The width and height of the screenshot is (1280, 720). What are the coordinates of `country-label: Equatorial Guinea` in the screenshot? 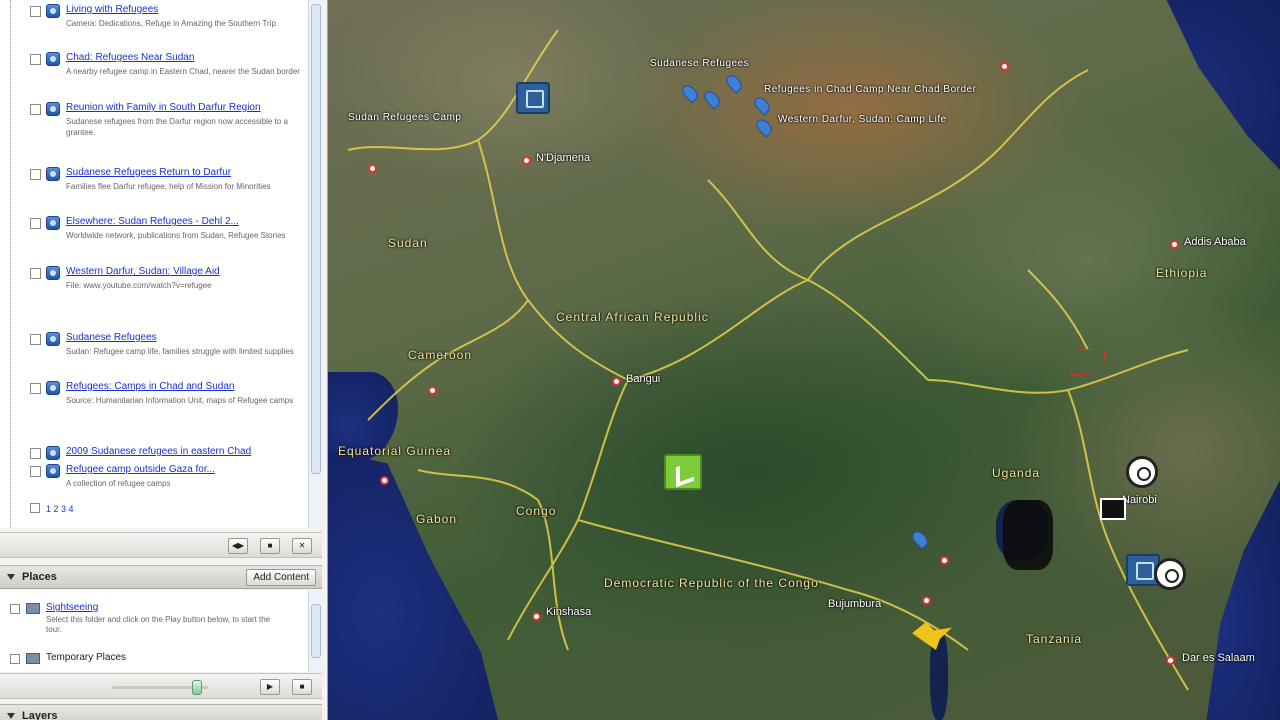 It's located at (395, 451).